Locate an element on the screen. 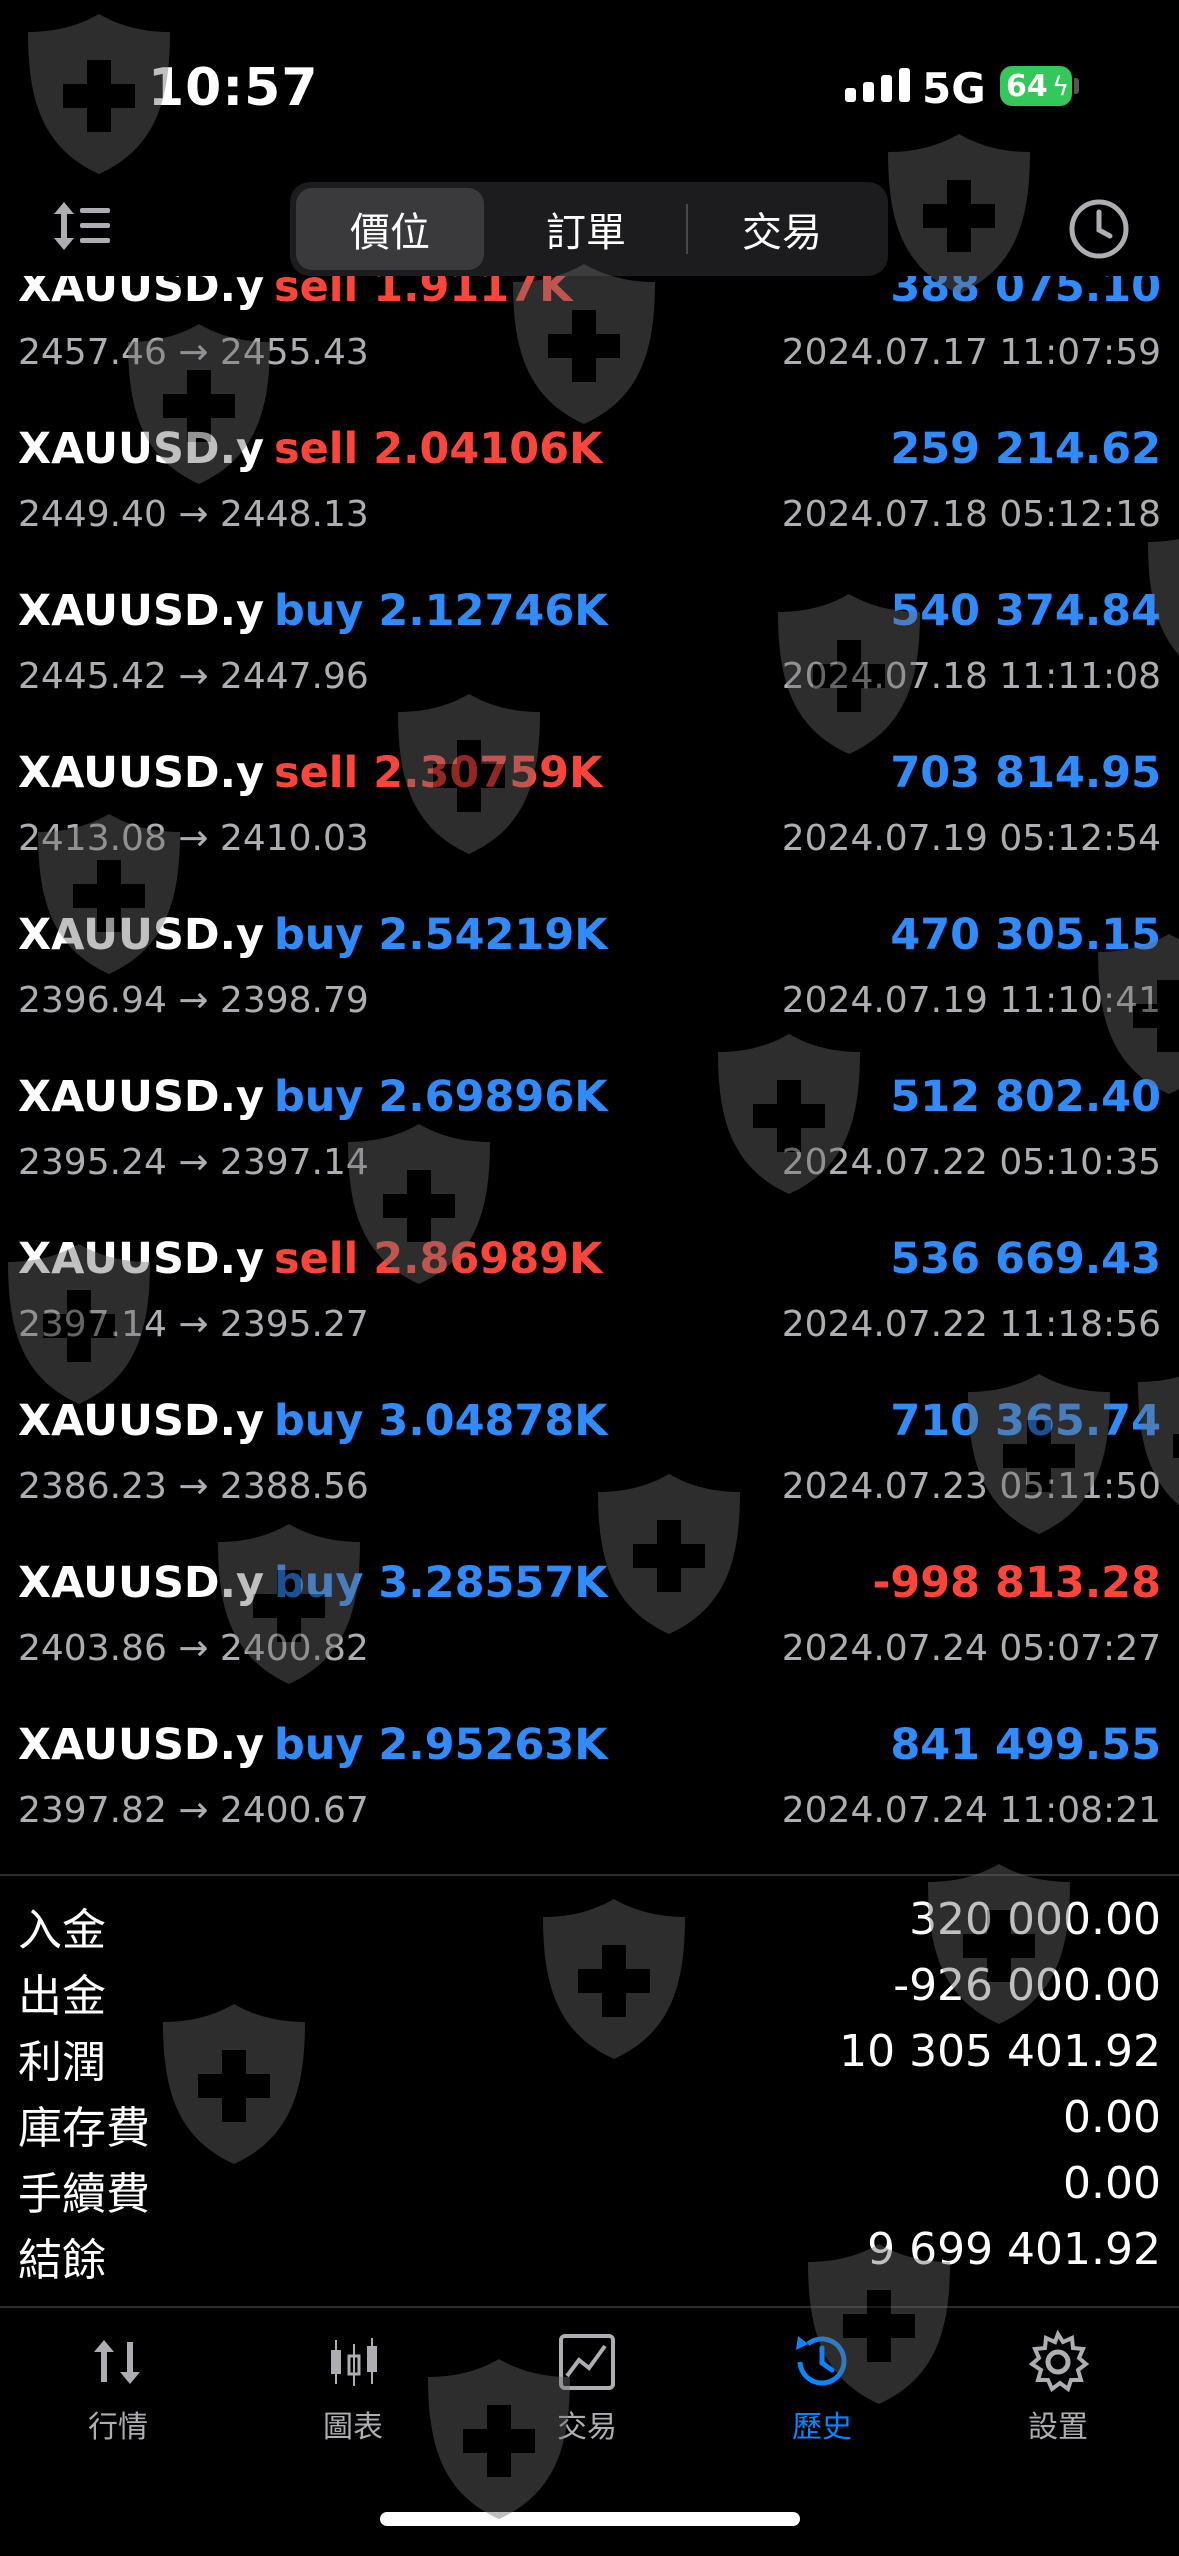  trade-prices: 2397.82 → 2400.67 is located at coordinates (193, 1810).